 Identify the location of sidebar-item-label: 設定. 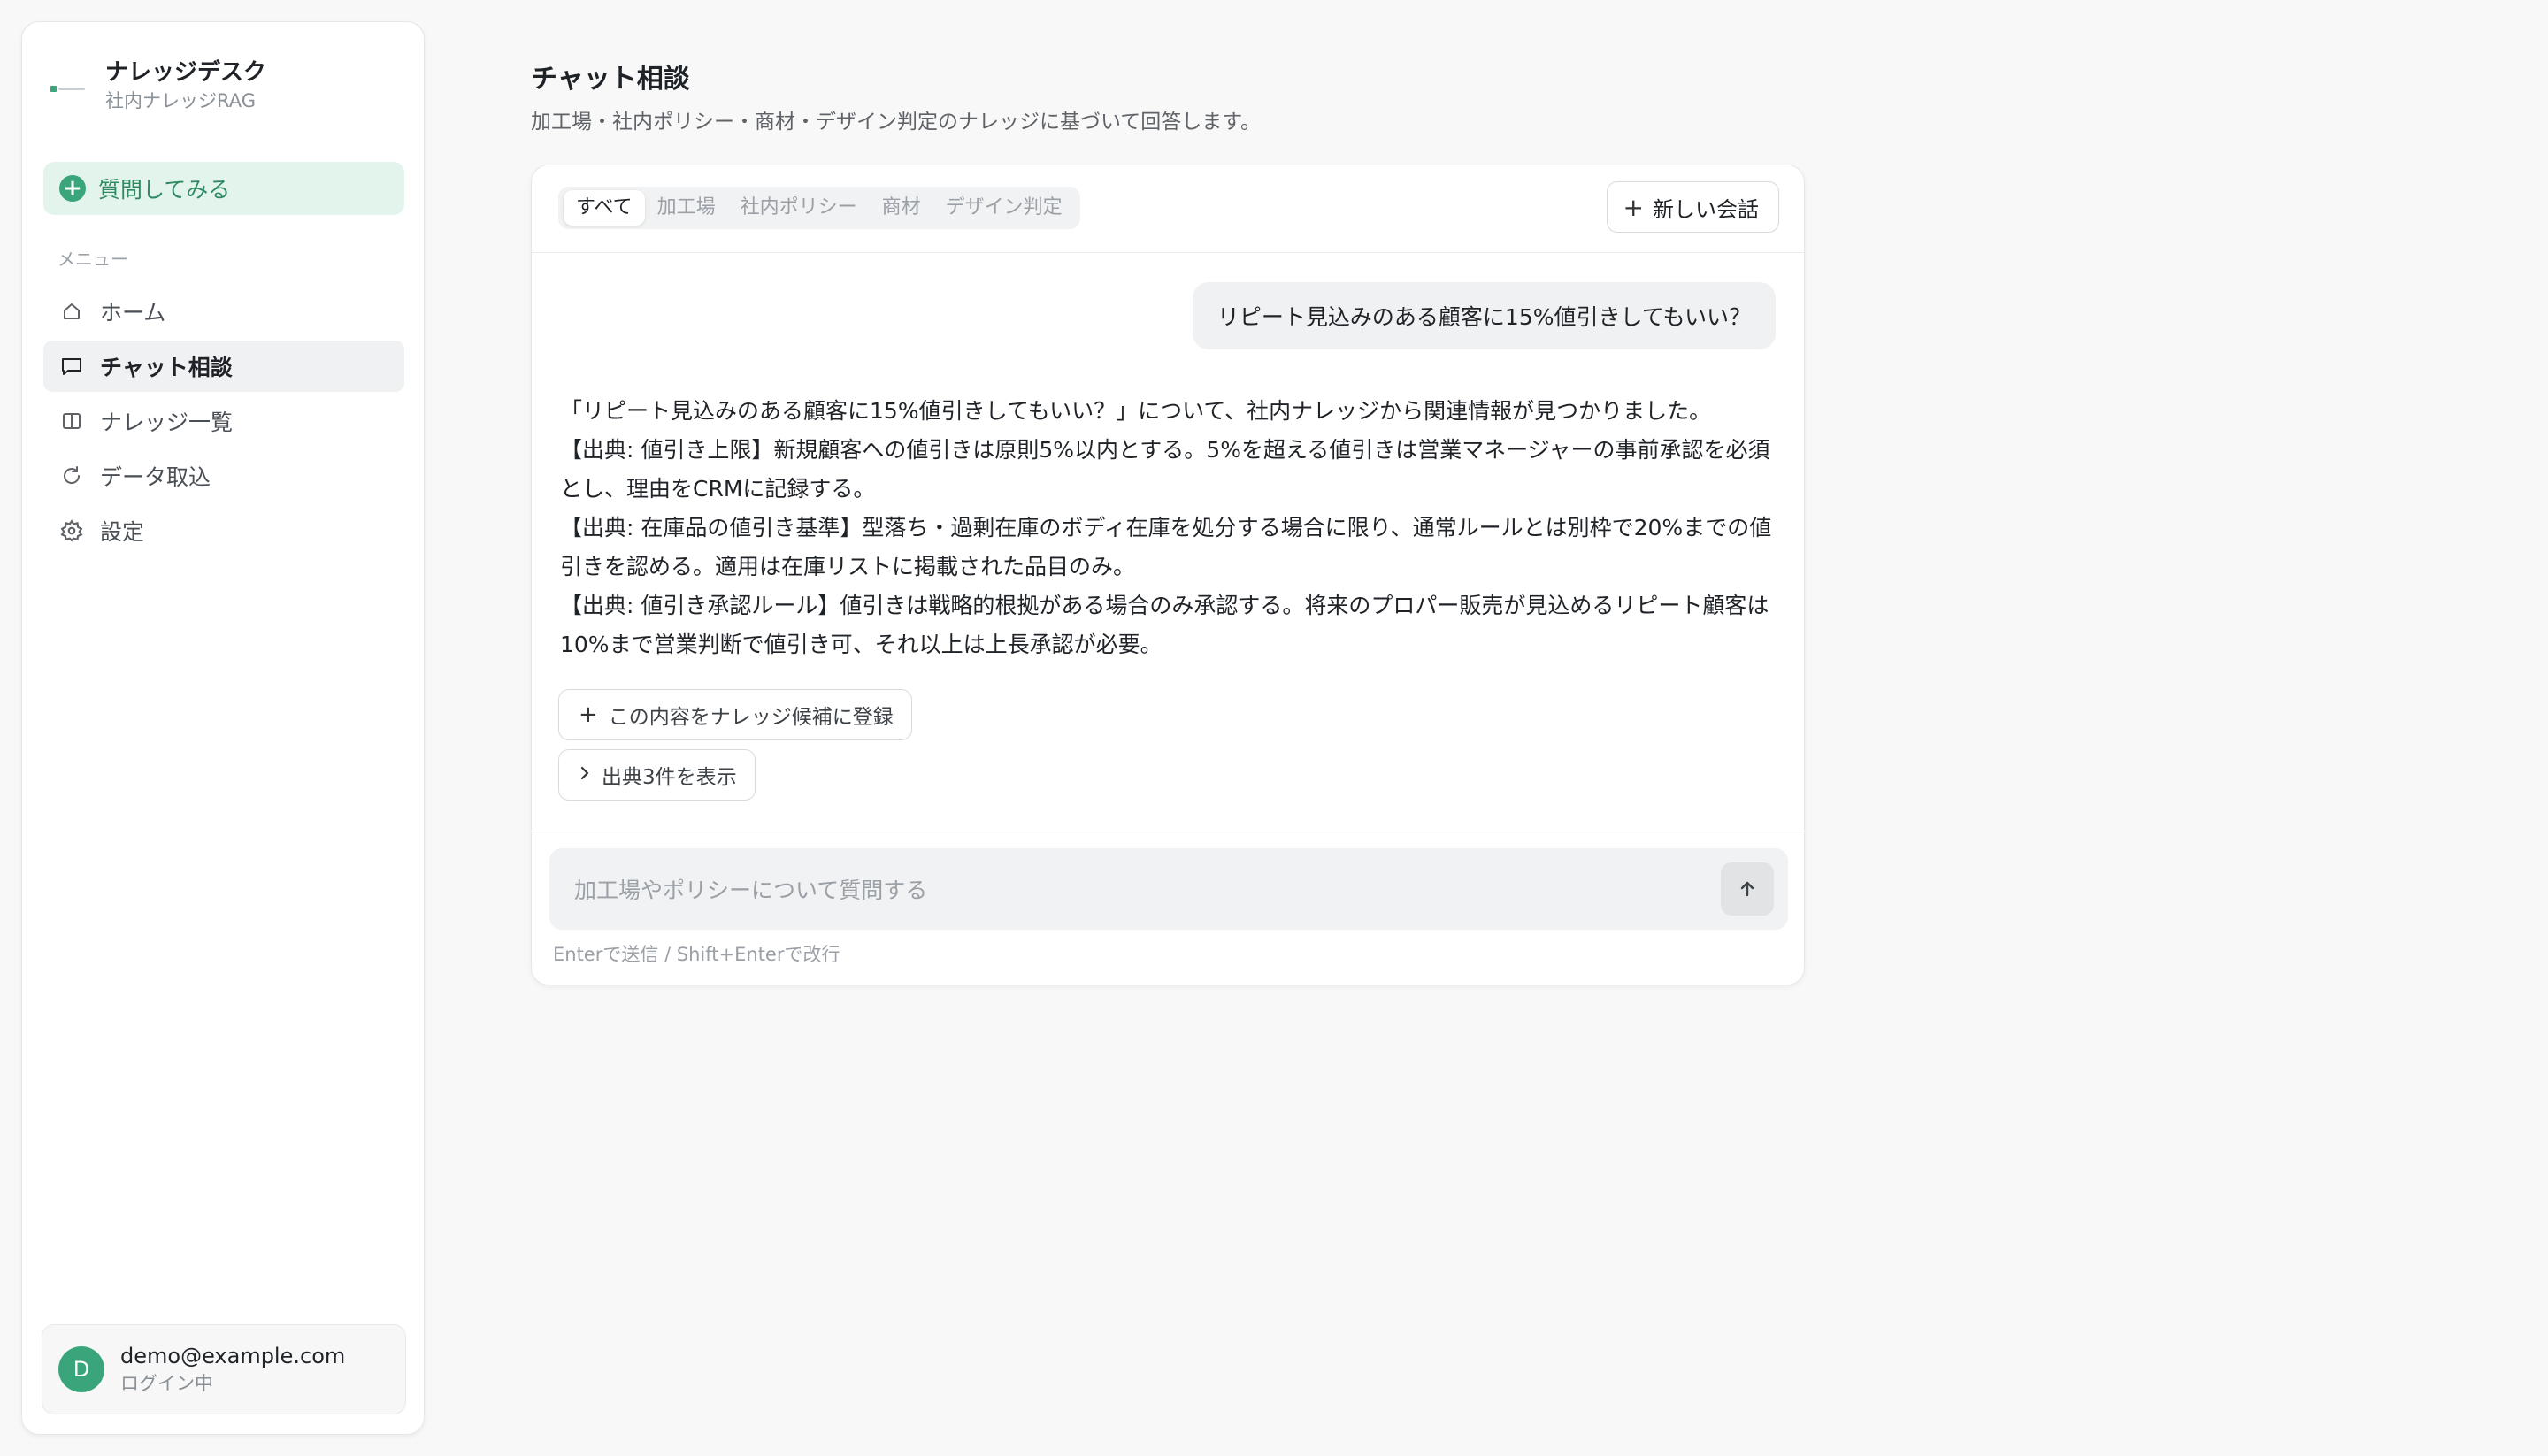
(123, 532).